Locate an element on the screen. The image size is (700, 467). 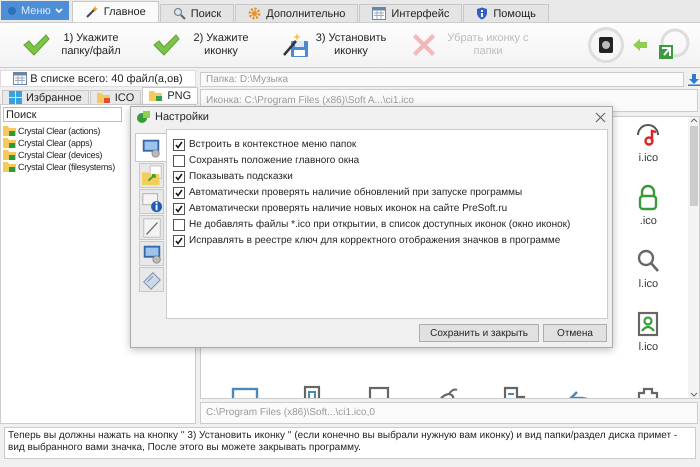
scrollbar-thumb is located at coordinates (694, 166).